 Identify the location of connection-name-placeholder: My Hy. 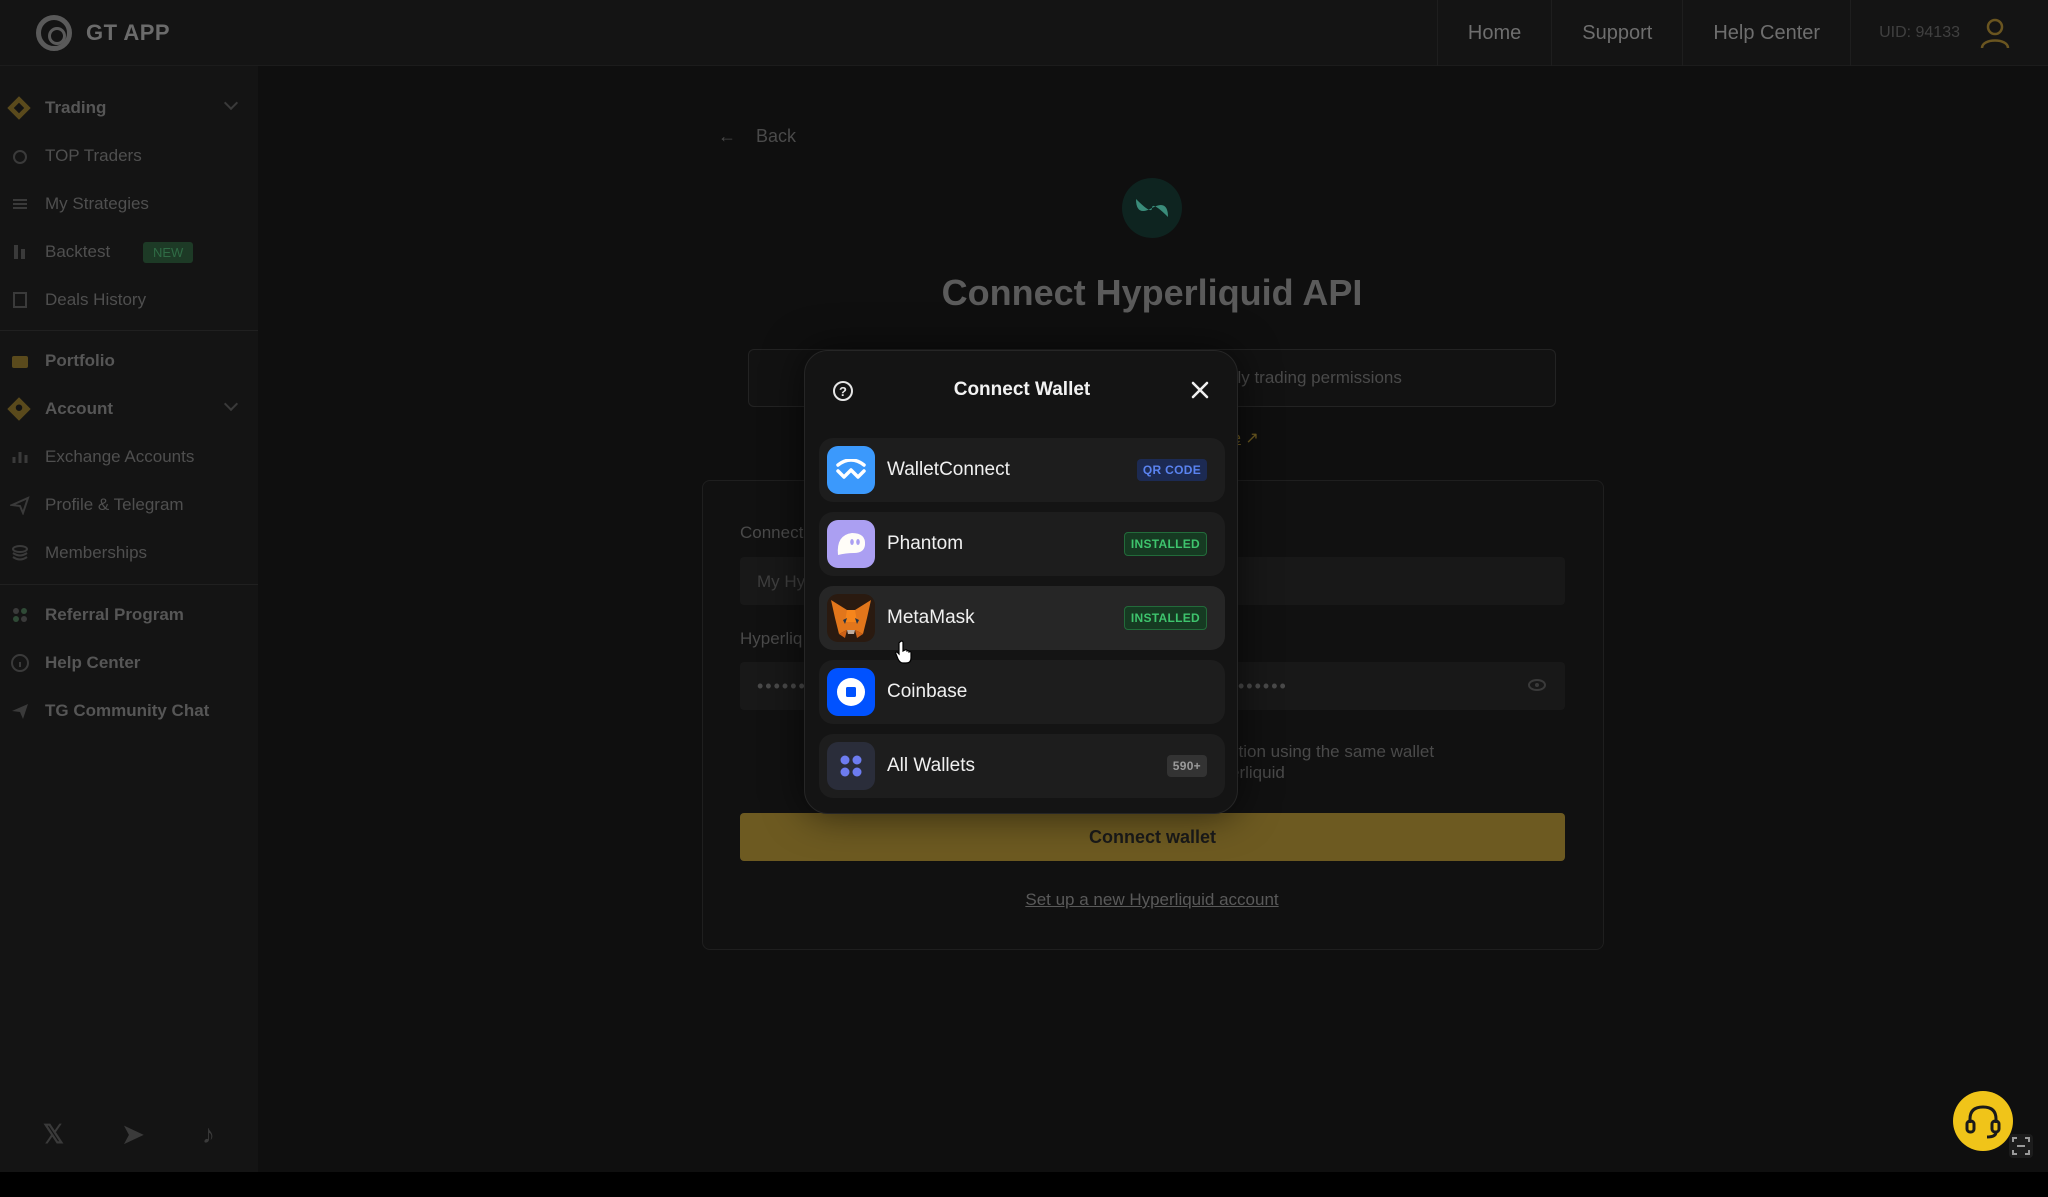
(781, 581).